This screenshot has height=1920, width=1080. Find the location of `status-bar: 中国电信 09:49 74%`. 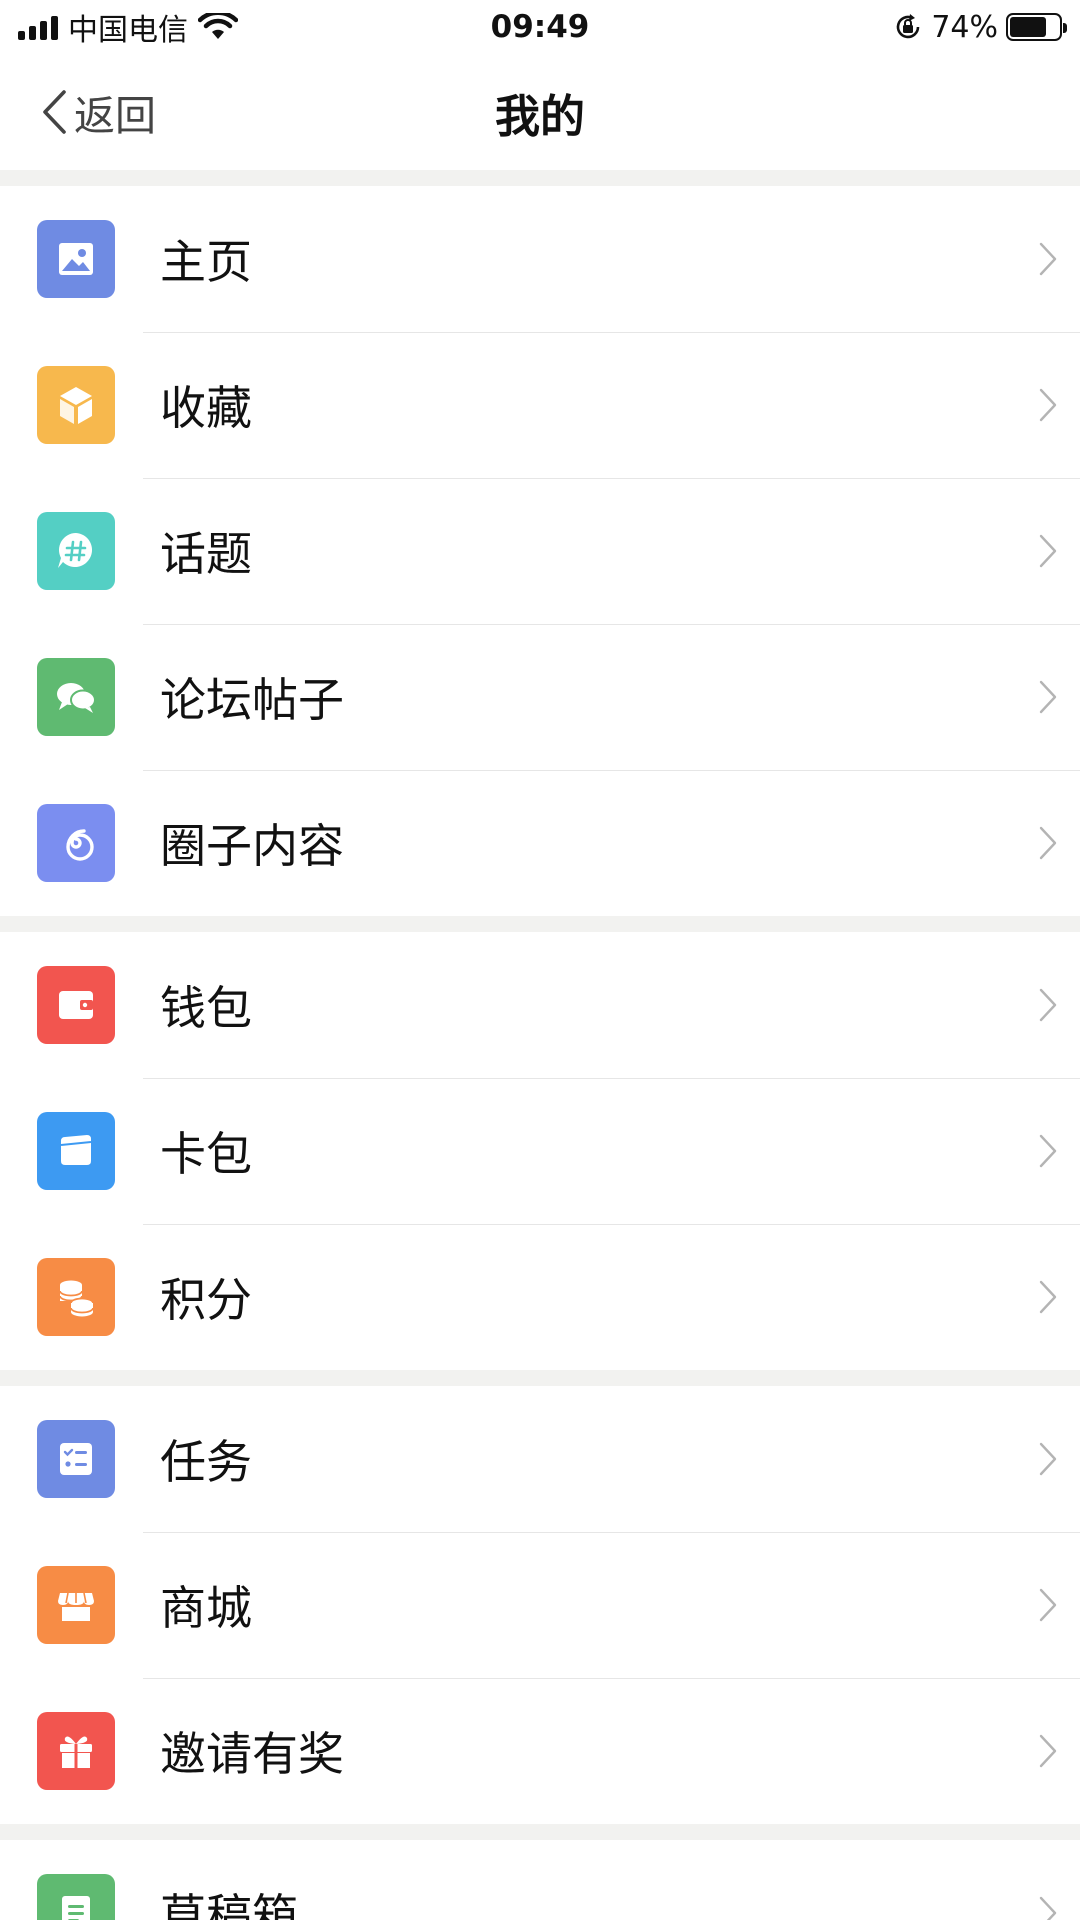

status-bar: 中国电信 09:49 74% is located at coordinates (540, 27).